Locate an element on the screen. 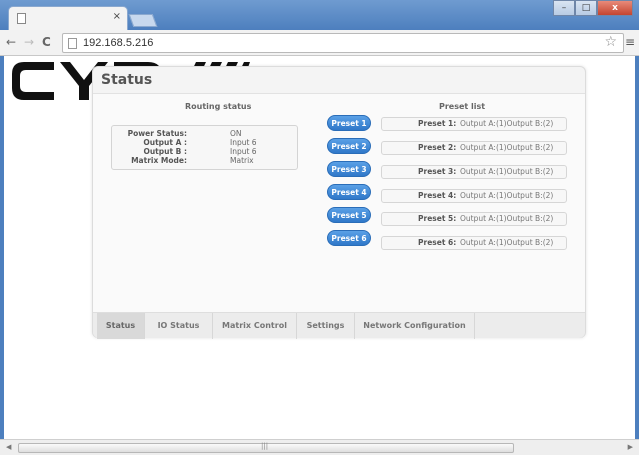  preset-6-field: Preset 6: Output A:(1)Output B:(2) is located at coordinates (474, 243).